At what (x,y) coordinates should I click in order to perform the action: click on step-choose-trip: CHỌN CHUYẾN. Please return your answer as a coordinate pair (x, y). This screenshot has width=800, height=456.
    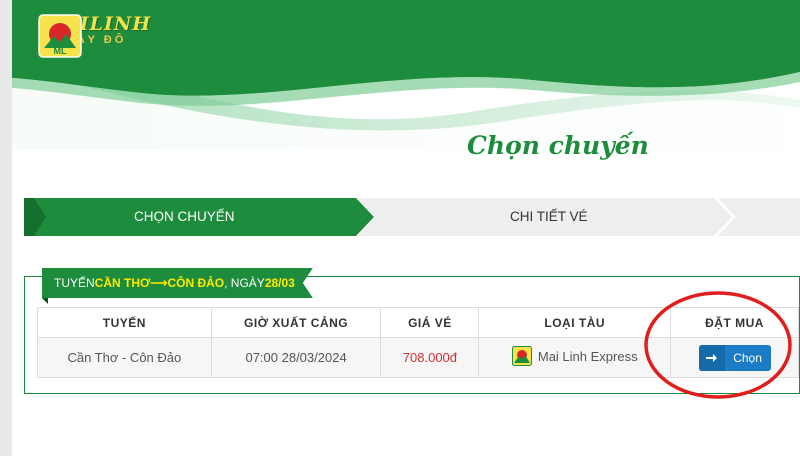
    Looking at the image, I should click on (184, 216).